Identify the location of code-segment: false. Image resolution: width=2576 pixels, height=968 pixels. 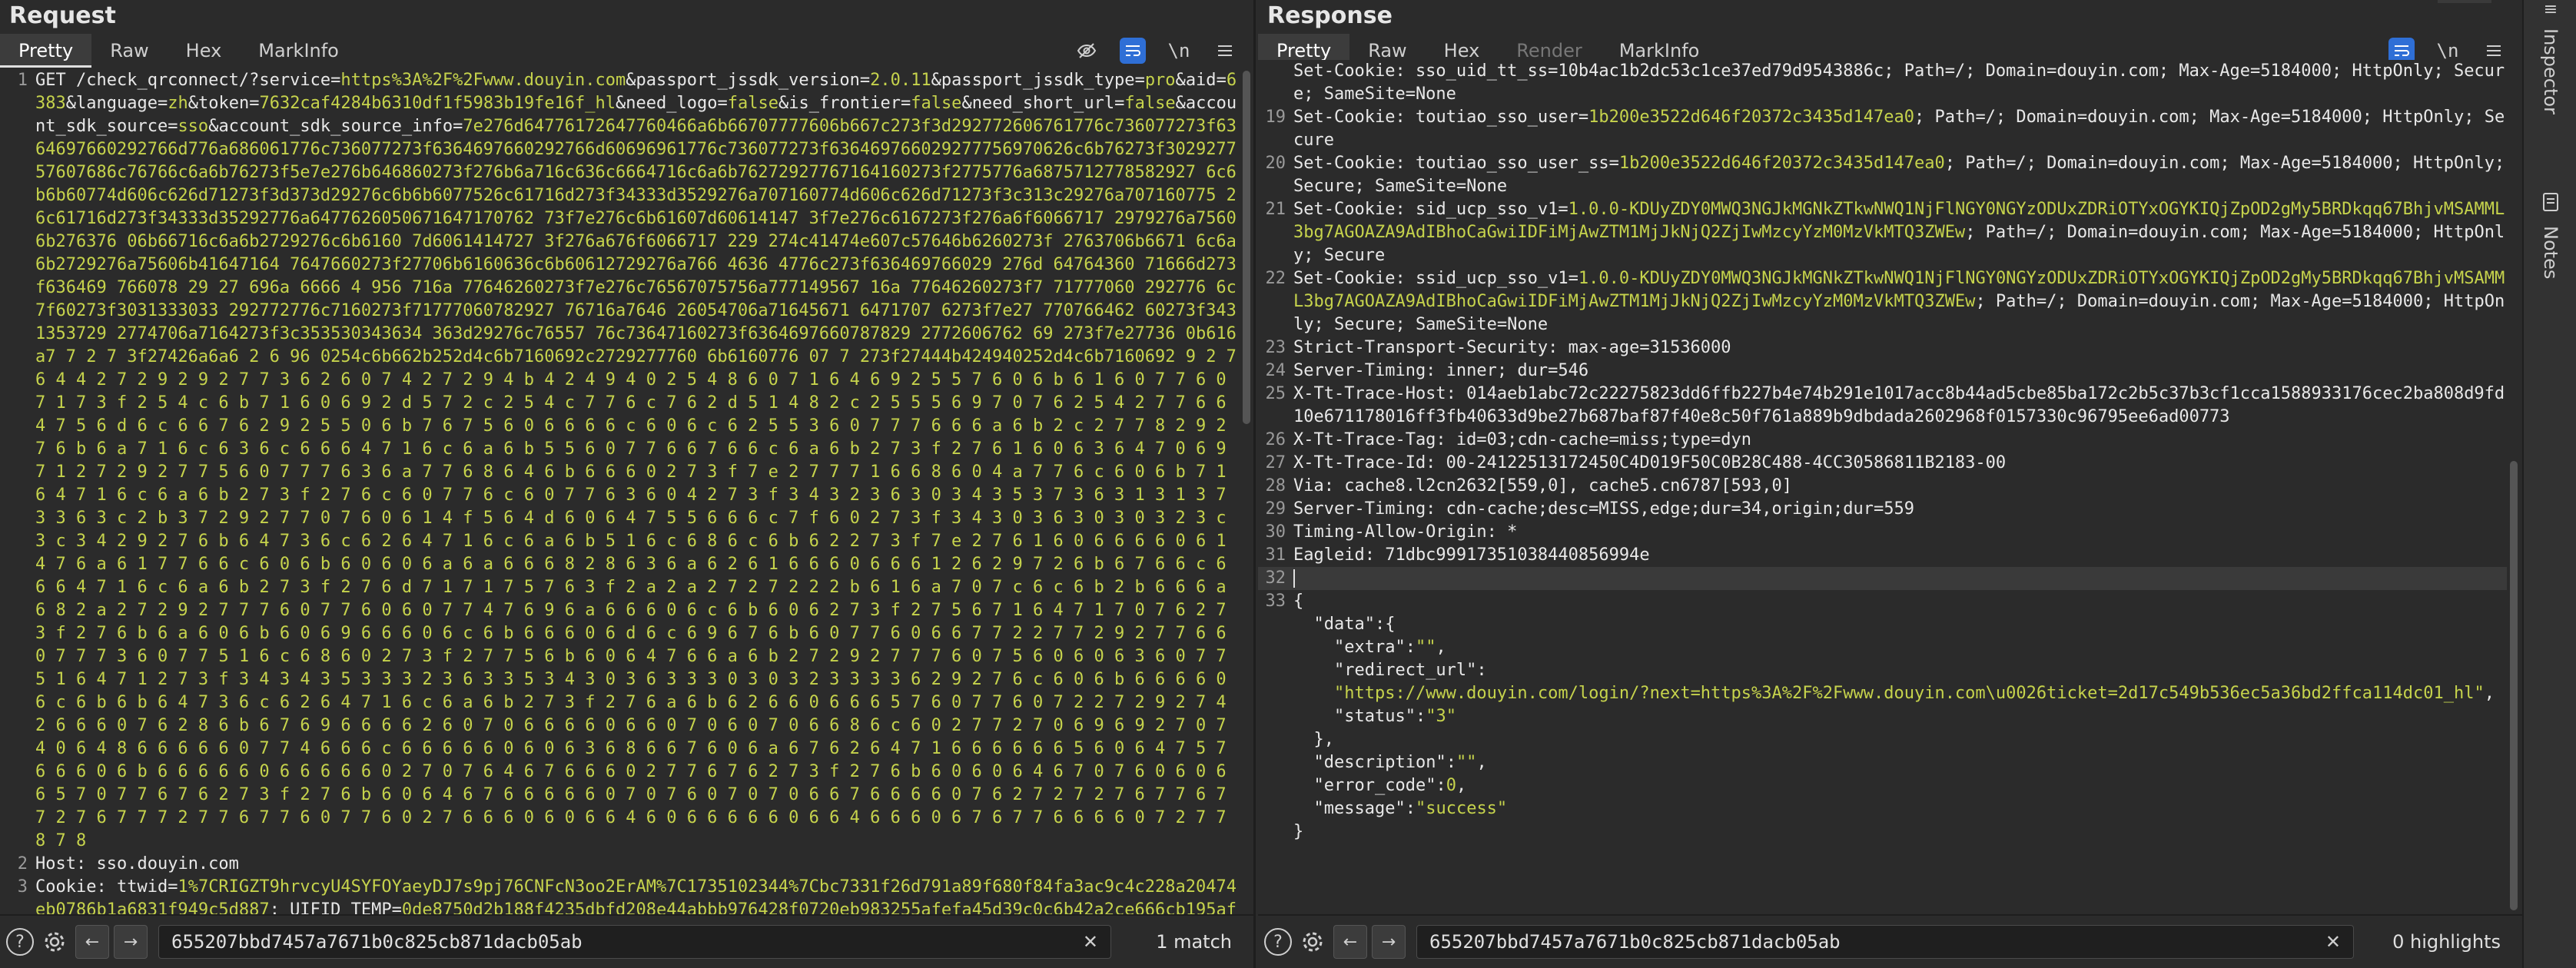
(936, 103).